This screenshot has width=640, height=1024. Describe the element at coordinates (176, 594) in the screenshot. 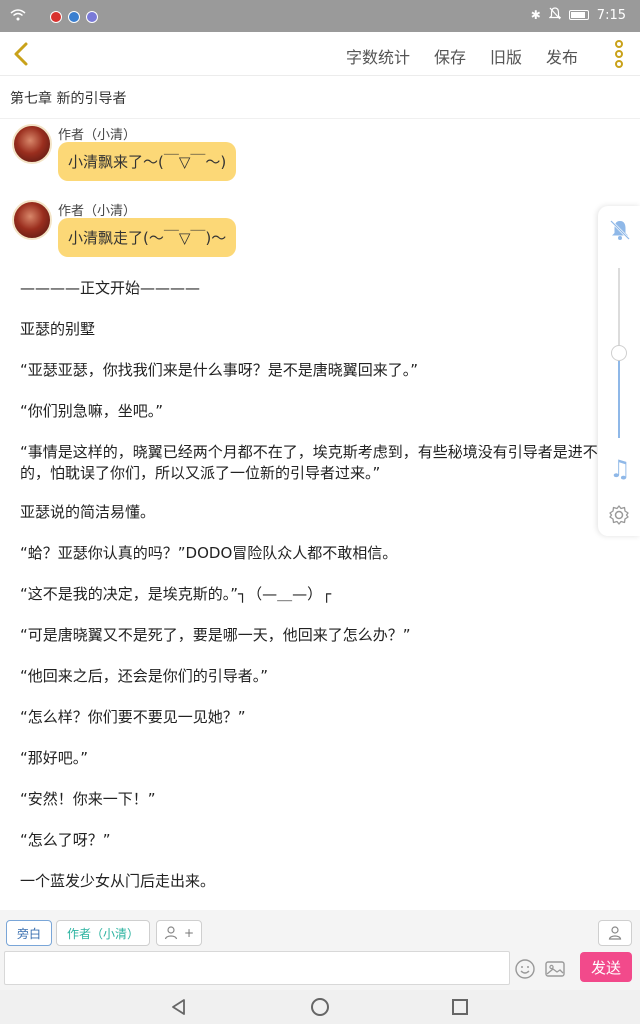

I see `story-paragraph: “这不是我的决定，是埃克斯的。”┐（—＿—）┌` at that location.